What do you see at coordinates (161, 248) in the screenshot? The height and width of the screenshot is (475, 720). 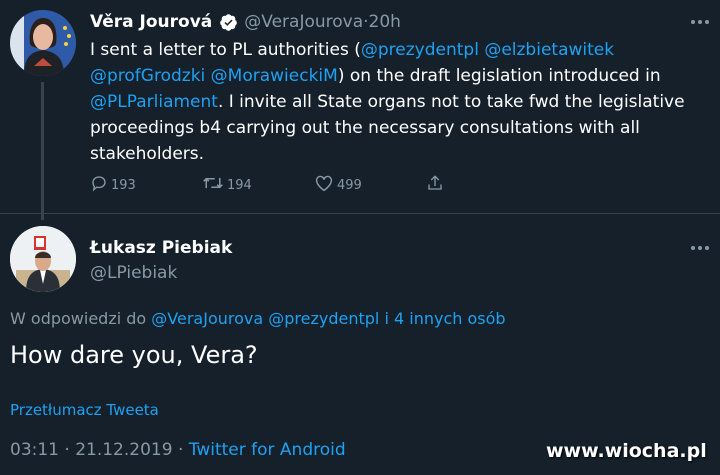 I see `reply-author-name: Łukasz Piebiak` at bounding box center [161, 248].